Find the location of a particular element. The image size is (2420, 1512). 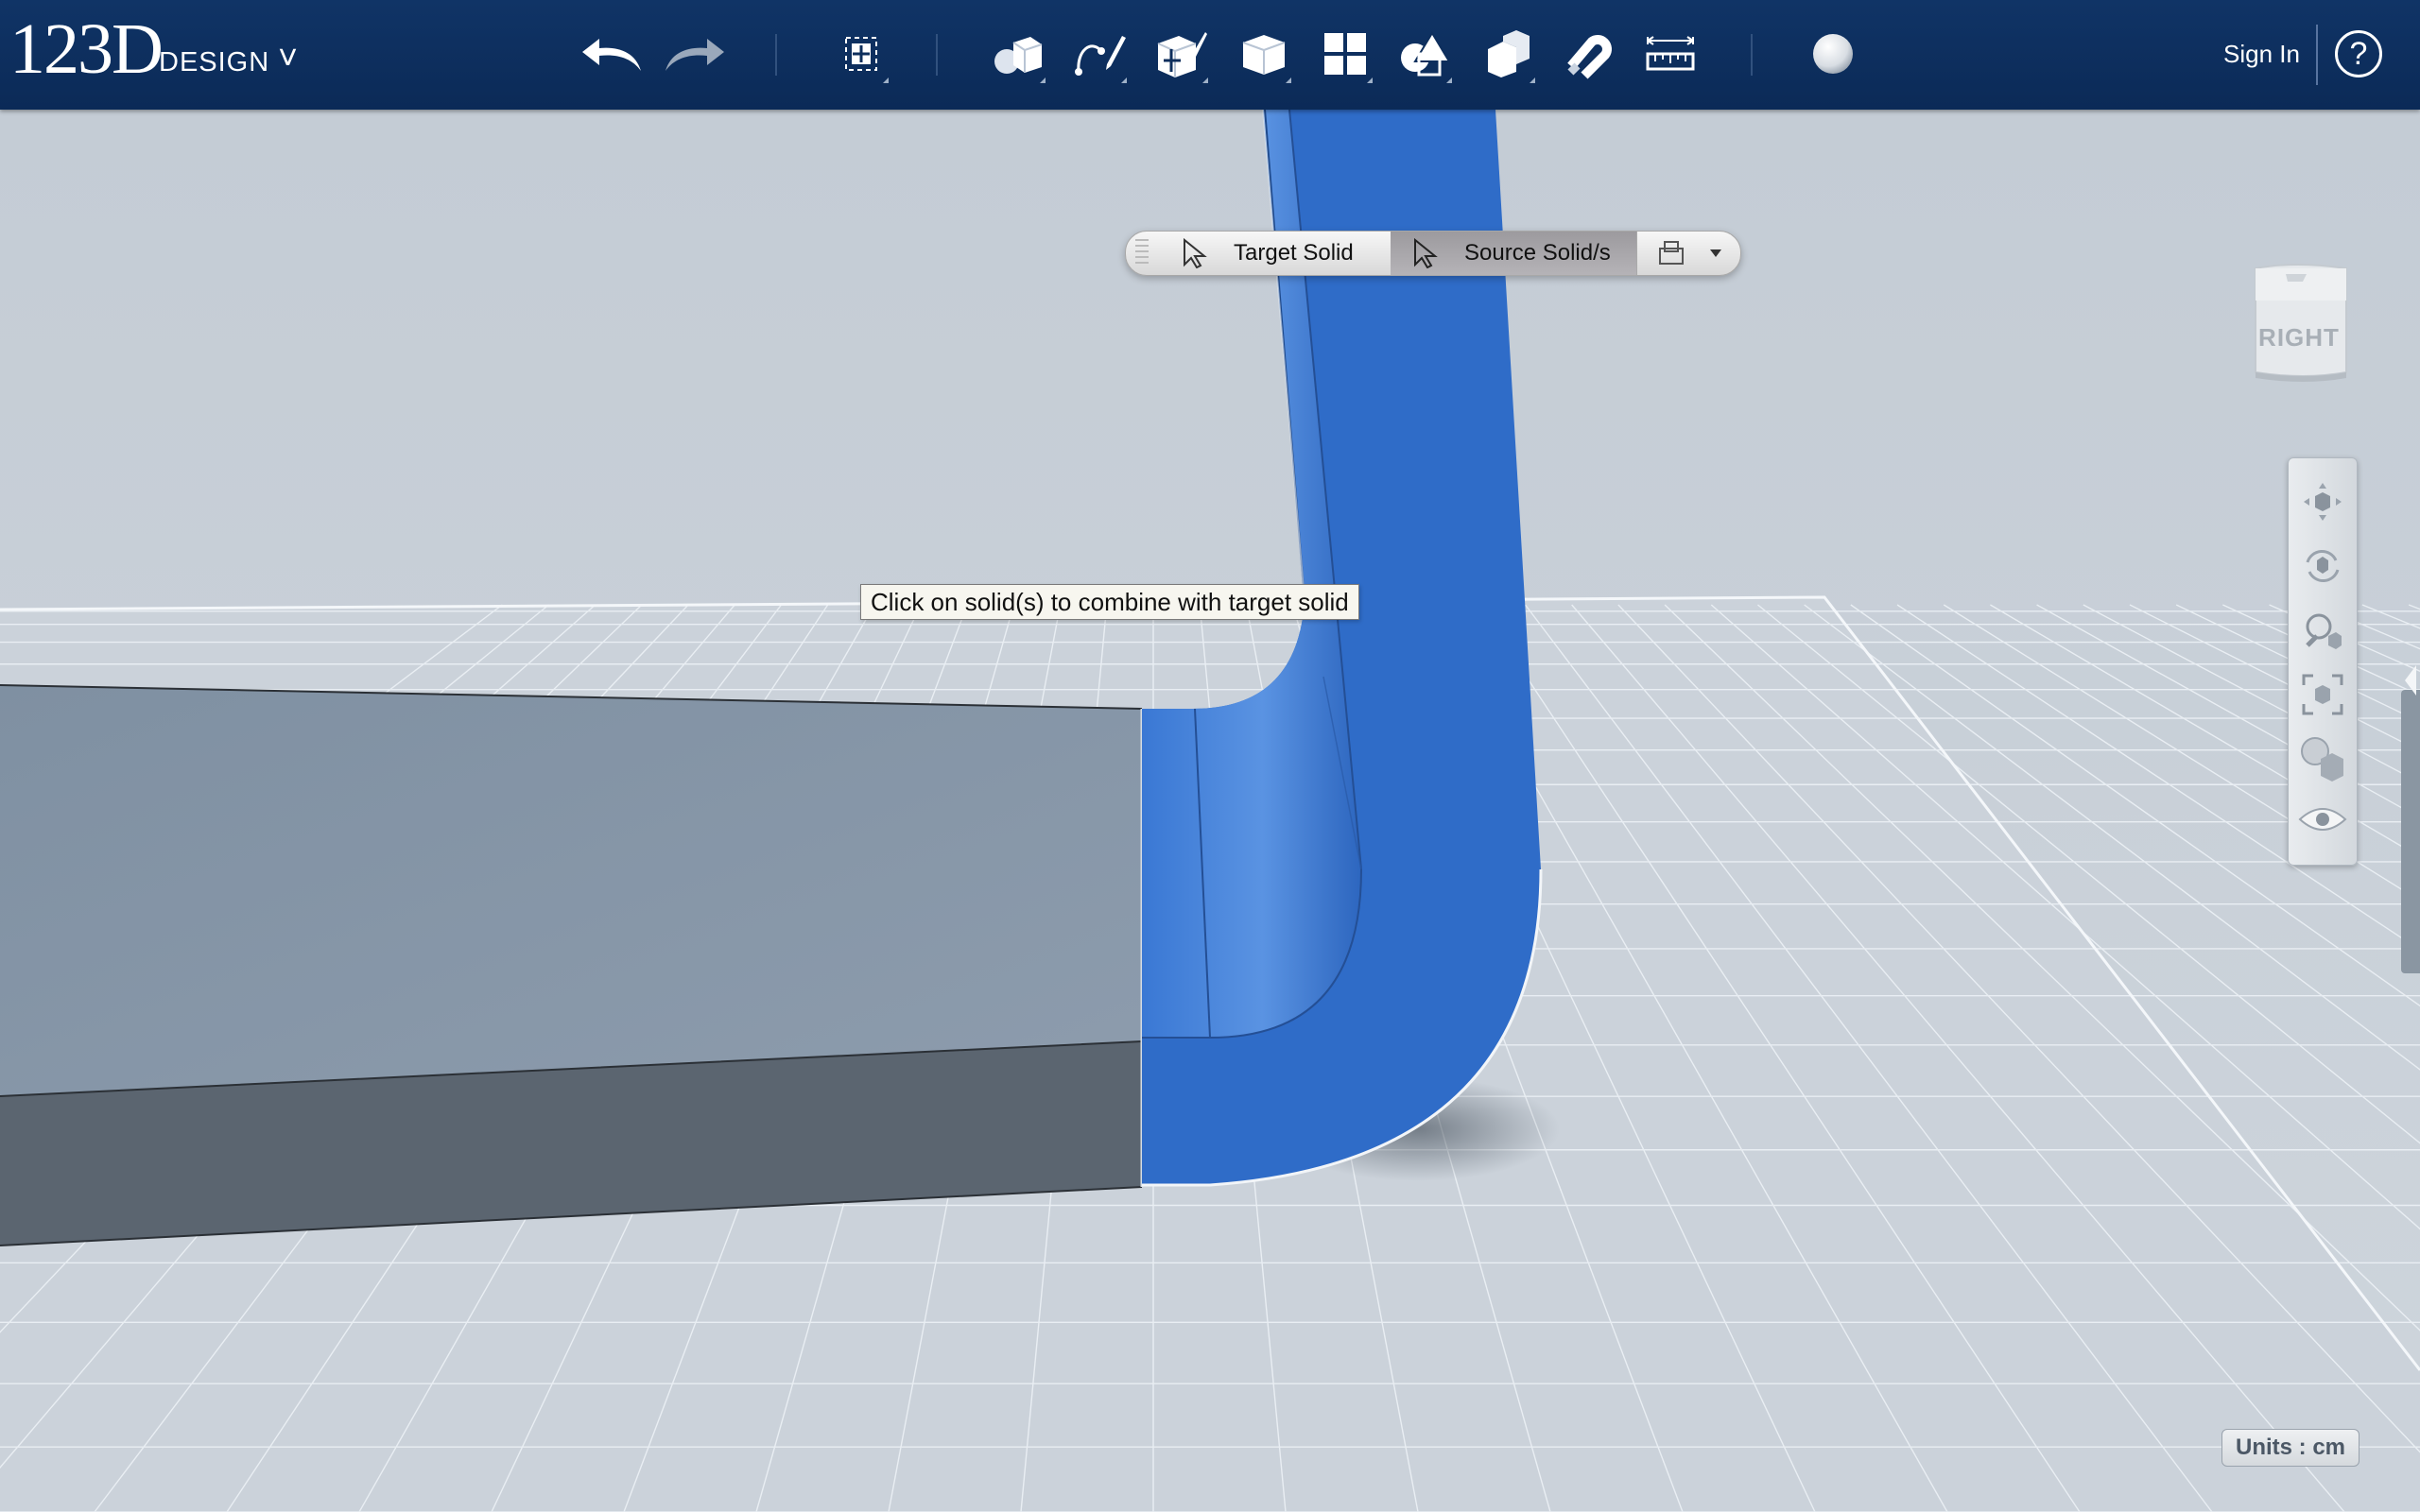

redo-arrow-icon is located at coordinates (695, 55).